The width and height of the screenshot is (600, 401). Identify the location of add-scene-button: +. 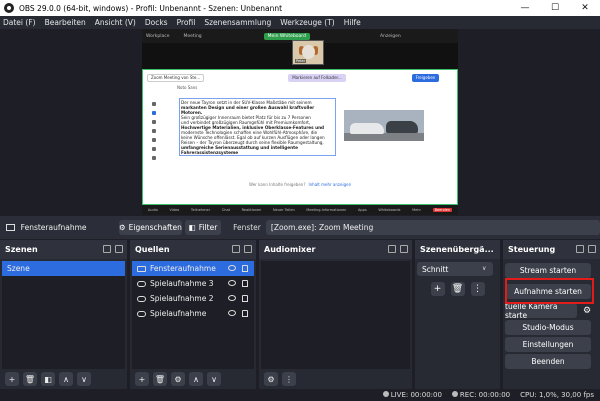
(12, 379).